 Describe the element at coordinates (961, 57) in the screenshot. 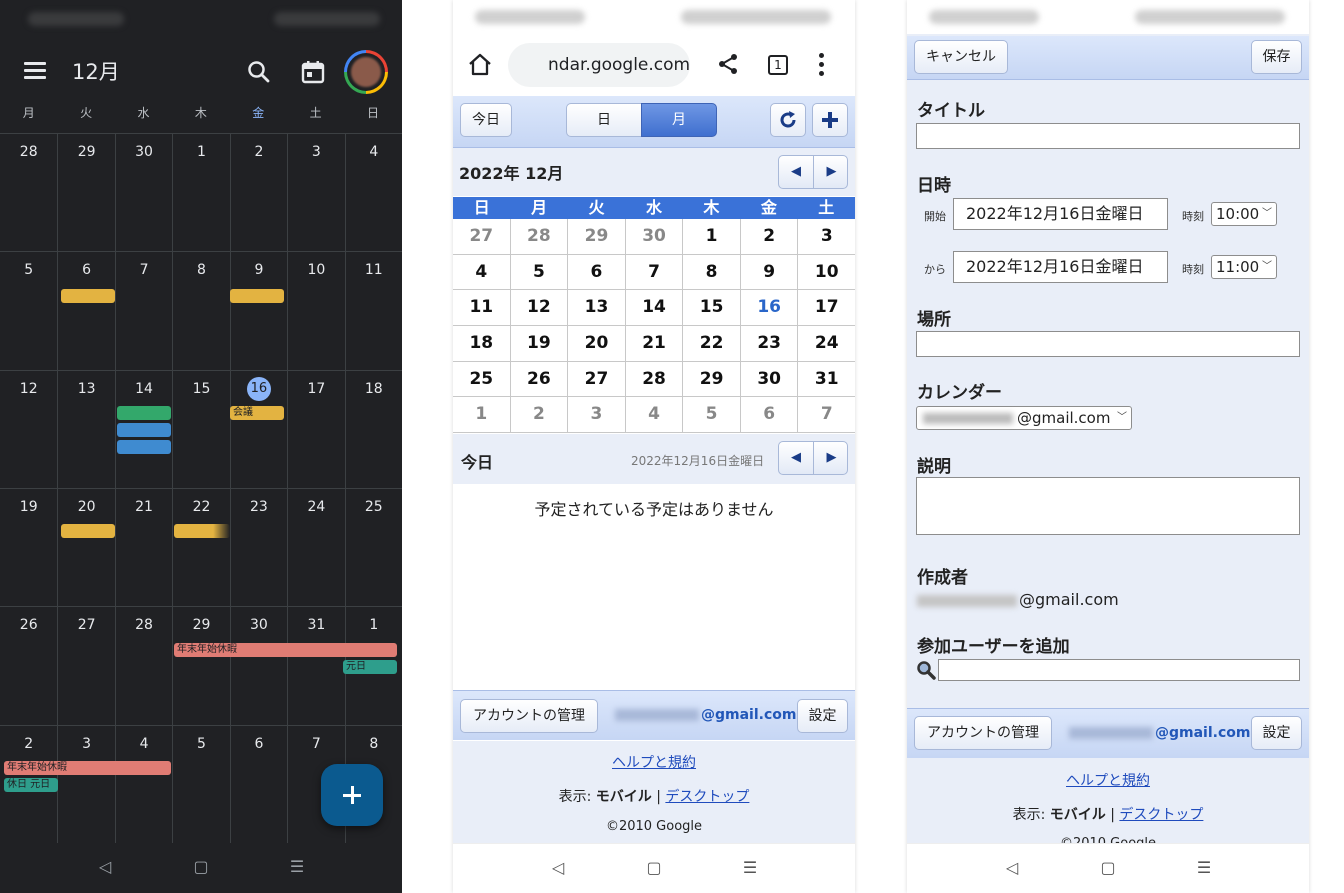

I see `cancel-button: キャンセル` at that location.